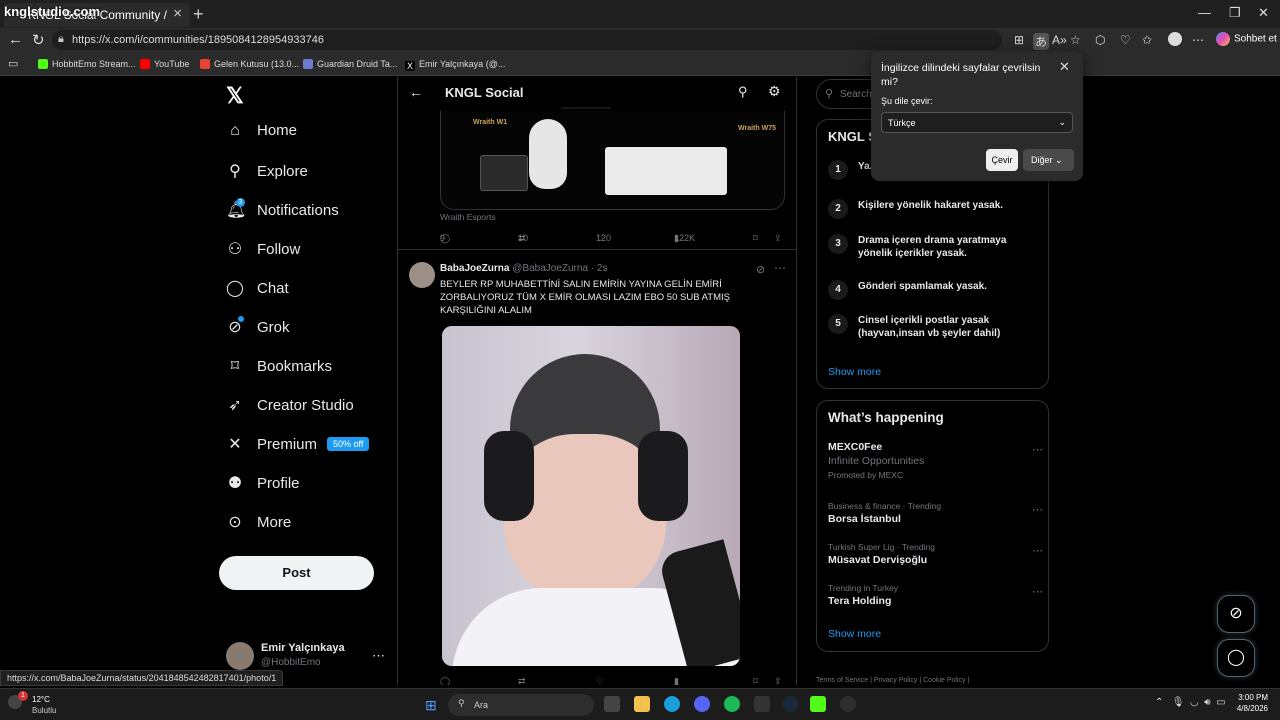  What do you see at coordinates (935, 295) in the screenshot?
I see `rule-item: 4 Gönderi spamlamak yasak.` at bounding box center [935, 295].